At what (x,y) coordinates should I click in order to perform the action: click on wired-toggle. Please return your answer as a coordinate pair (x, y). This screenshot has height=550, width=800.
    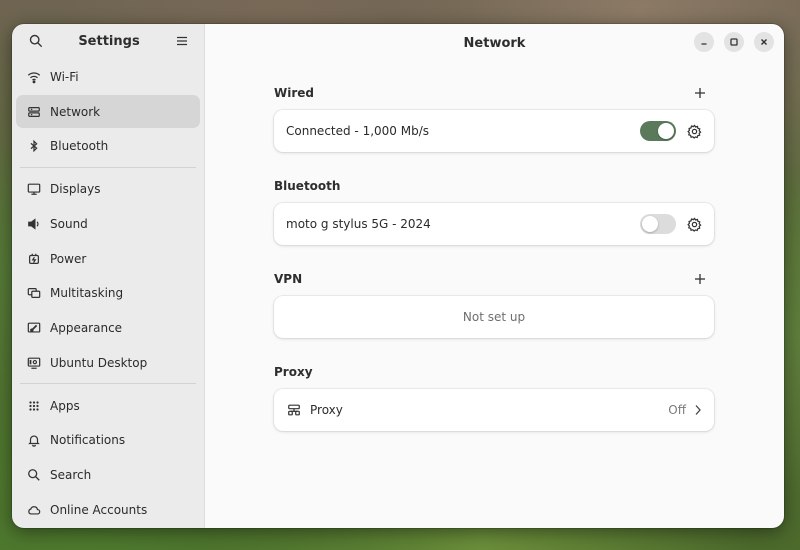
    Looking at the image, I should click on (658, 131).